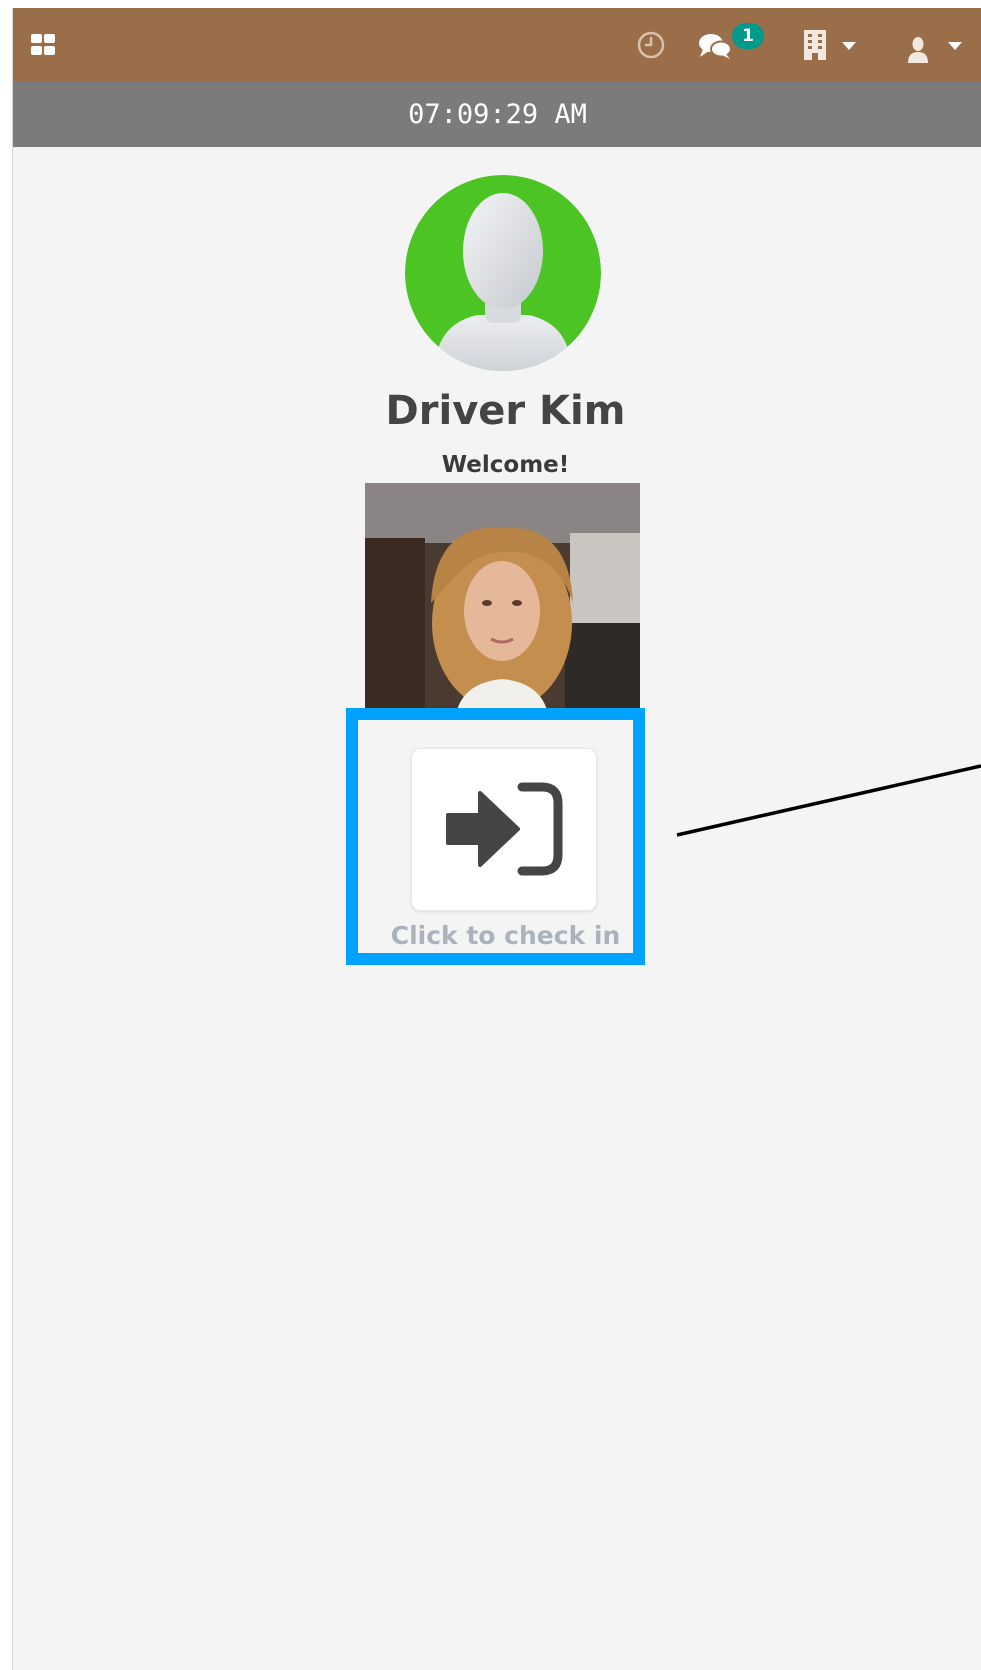  What do you see at coordinates (503, 273) in the screenshot?
I see `user-placeholder-icon` at bounding box center [503, 273].